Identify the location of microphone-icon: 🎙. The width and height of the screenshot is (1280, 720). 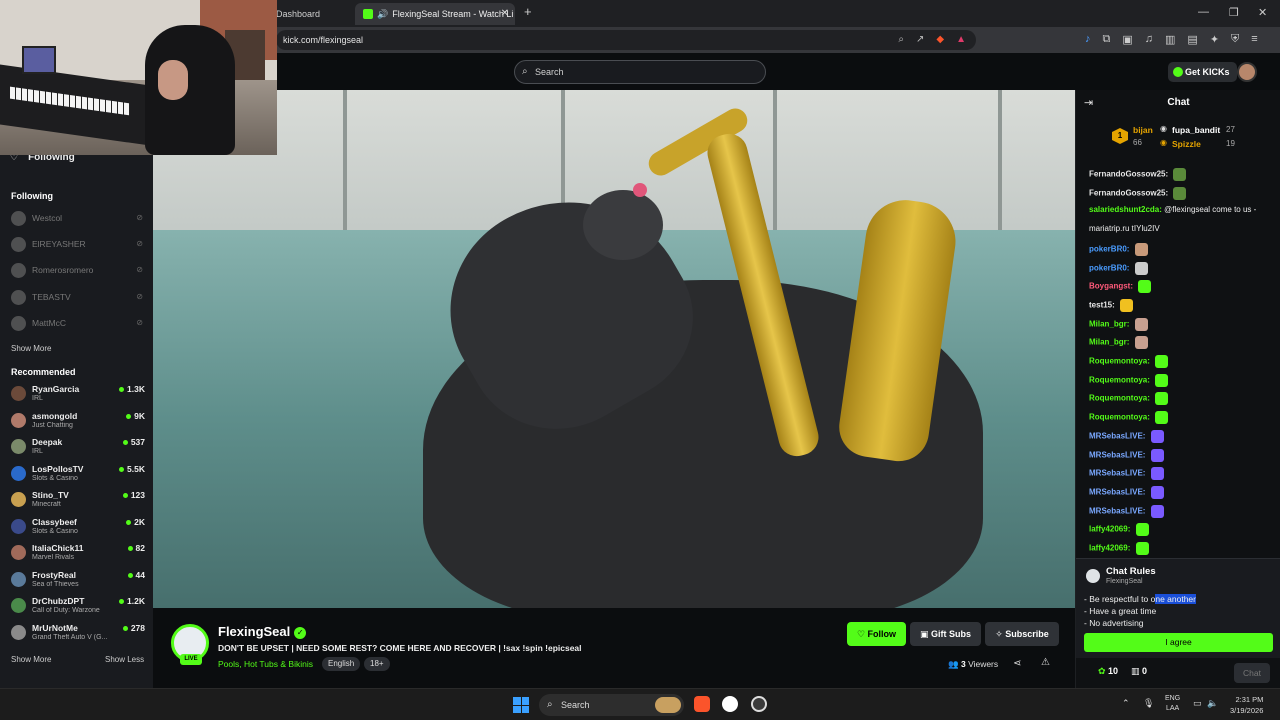
(1148, 703).